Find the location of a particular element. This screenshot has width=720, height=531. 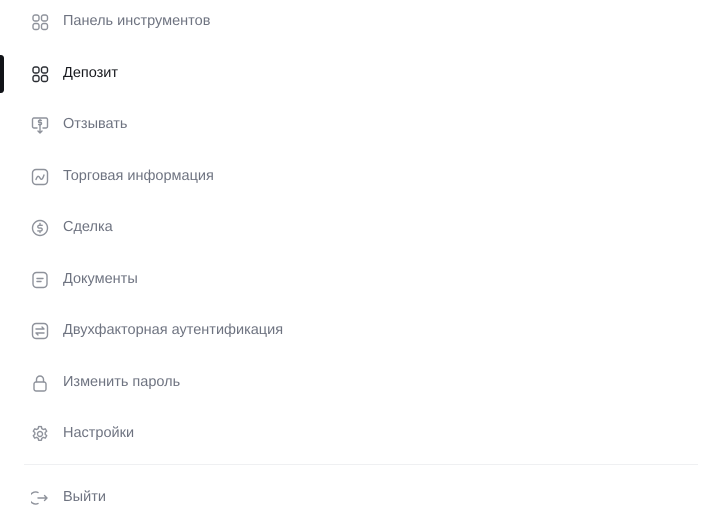

active-indicator is located at coordinates (2, 73).